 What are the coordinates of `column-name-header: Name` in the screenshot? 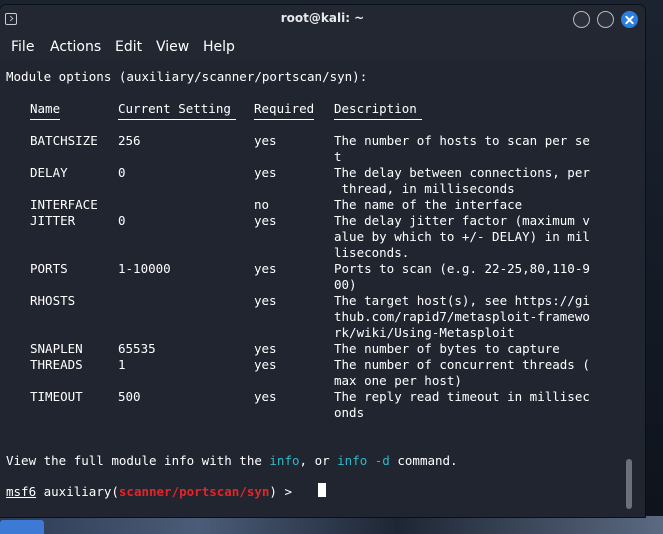 It's located at (45, 108).